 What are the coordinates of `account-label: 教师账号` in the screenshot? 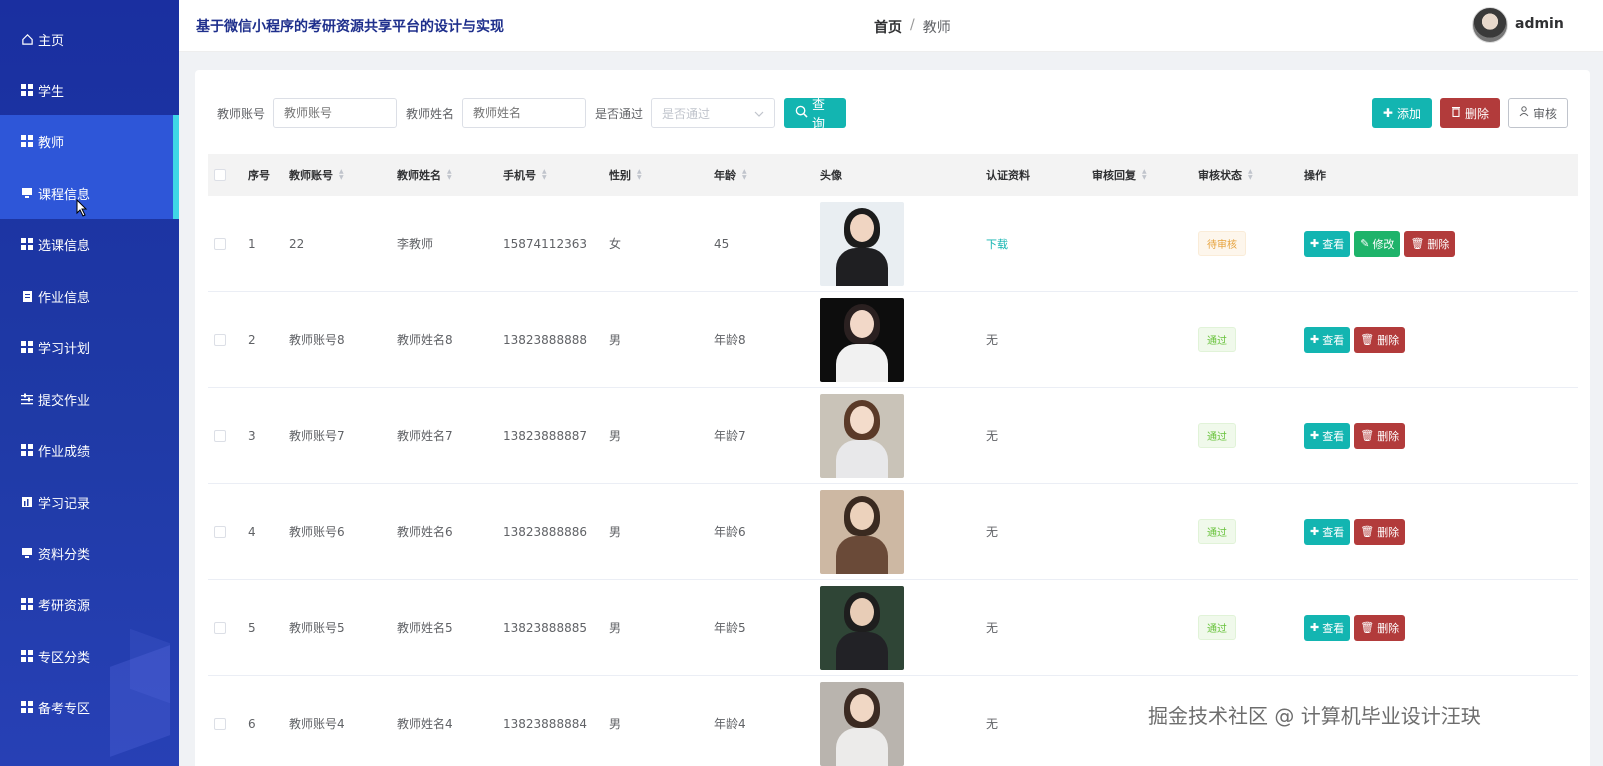 It's located at (241, 113).